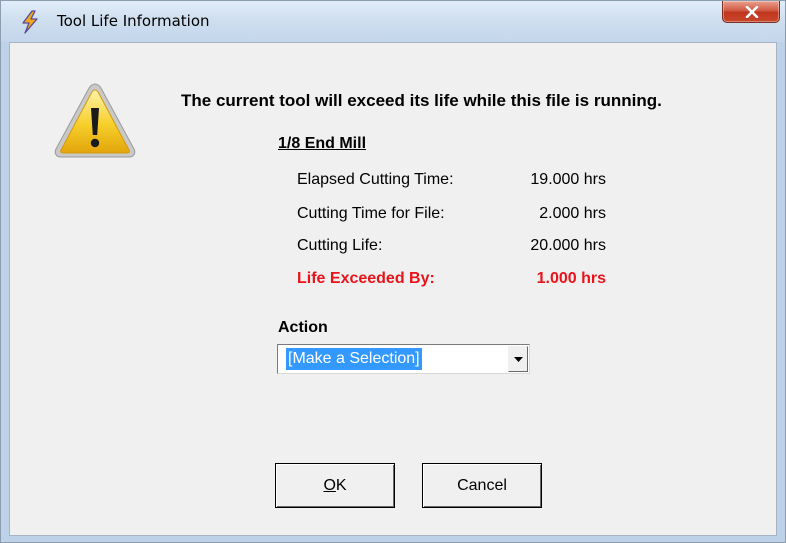 Image resolution: width=786 pixels, height=543 pixels. What do you see at coordinates (482, 485) in the screenshot?
I see `cancel-button: Cancel` at bounding box center [482, 485].